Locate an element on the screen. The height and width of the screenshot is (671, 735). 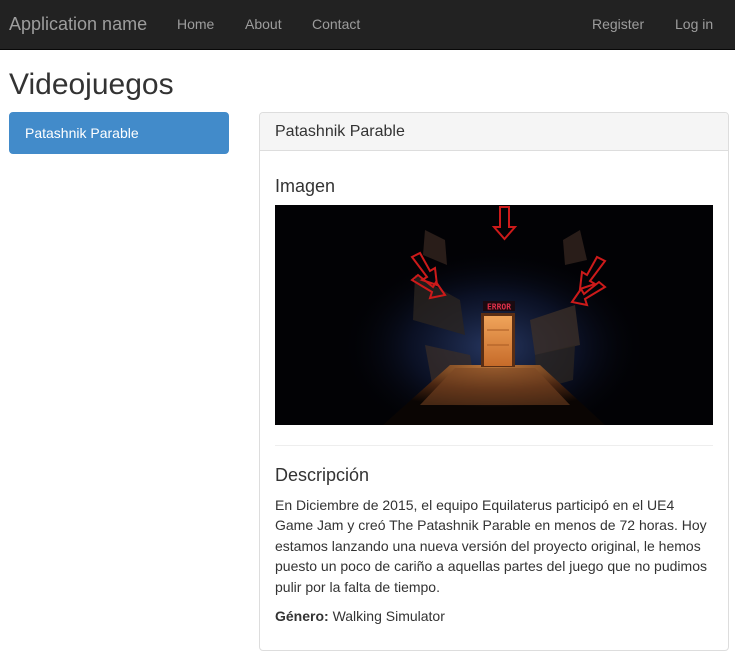
nav-link-login: Log in is located at coordinates (694, 24).